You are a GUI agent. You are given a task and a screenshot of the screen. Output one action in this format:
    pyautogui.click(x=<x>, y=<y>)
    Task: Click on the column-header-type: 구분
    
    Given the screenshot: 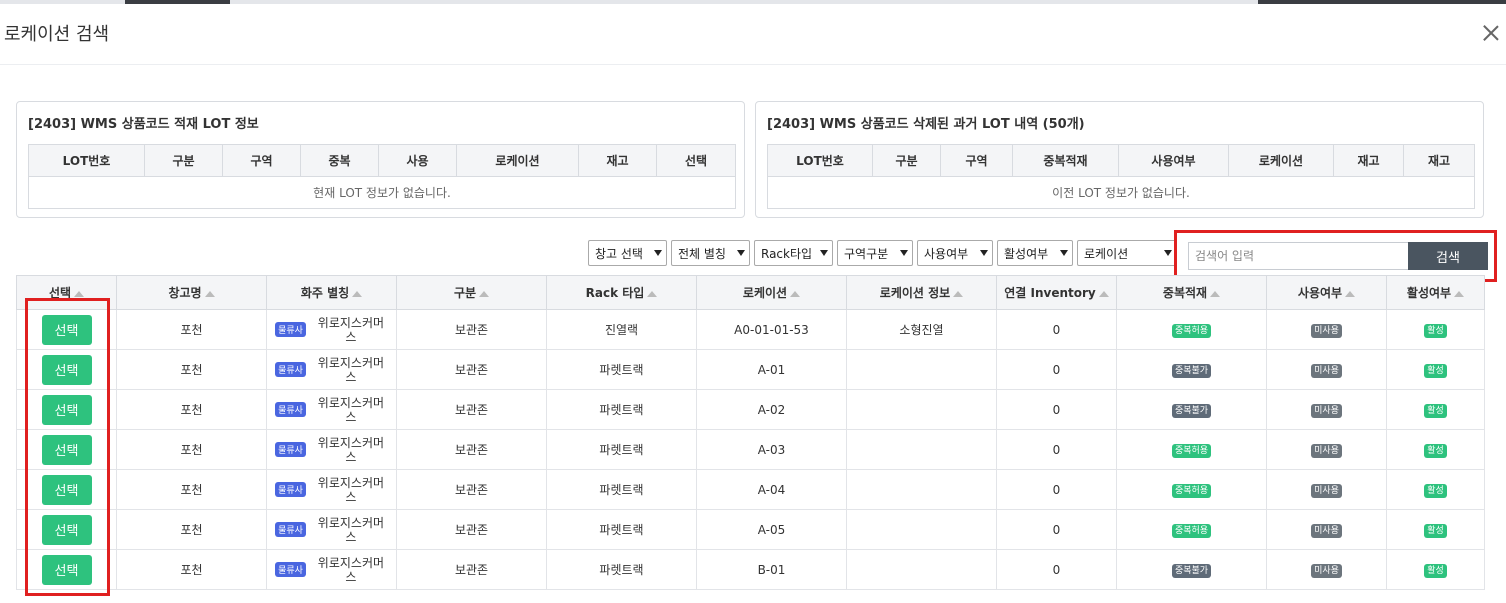 What is the action you would take?
    pyautogui.click(x=471, y=292)
    